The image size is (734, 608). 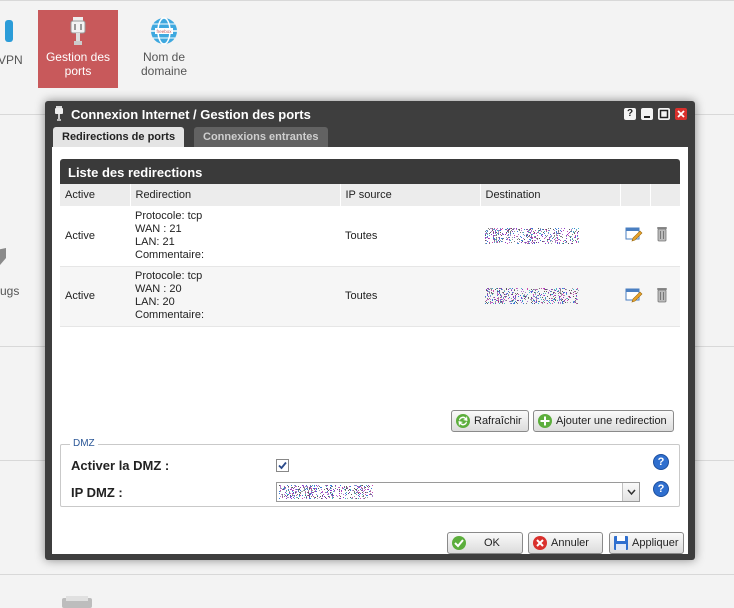 I want to click on dropdown-arrow, so click(x=630, y=492).